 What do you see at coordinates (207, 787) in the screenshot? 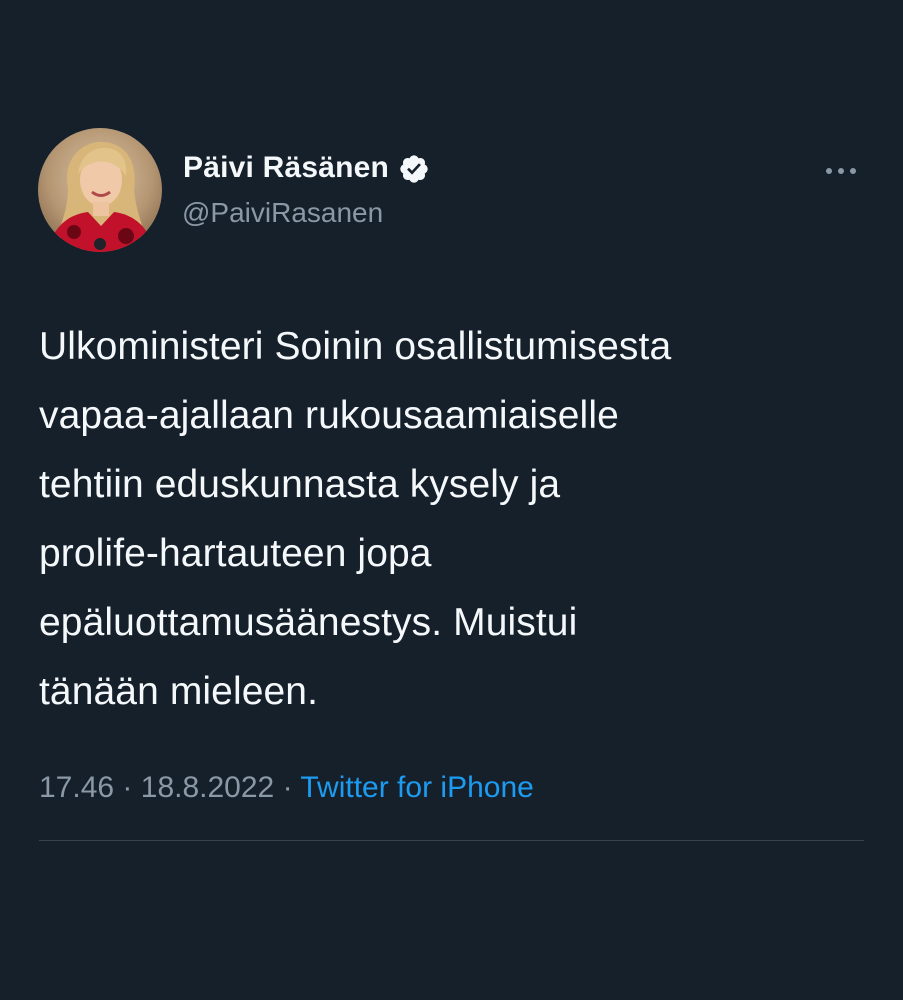
I see `tweet-date: 18.8.2022` at bounding box center [207, 787].